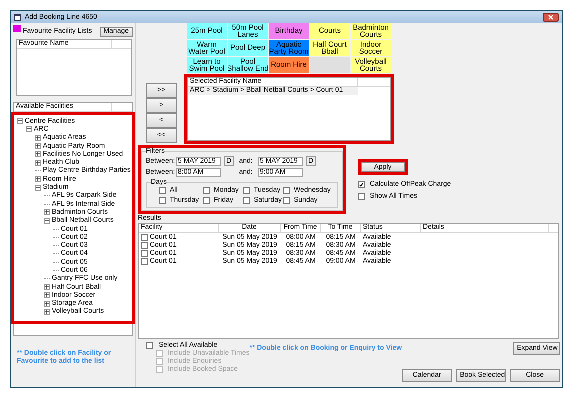  I want to click on check-icon, so click(361, 185).